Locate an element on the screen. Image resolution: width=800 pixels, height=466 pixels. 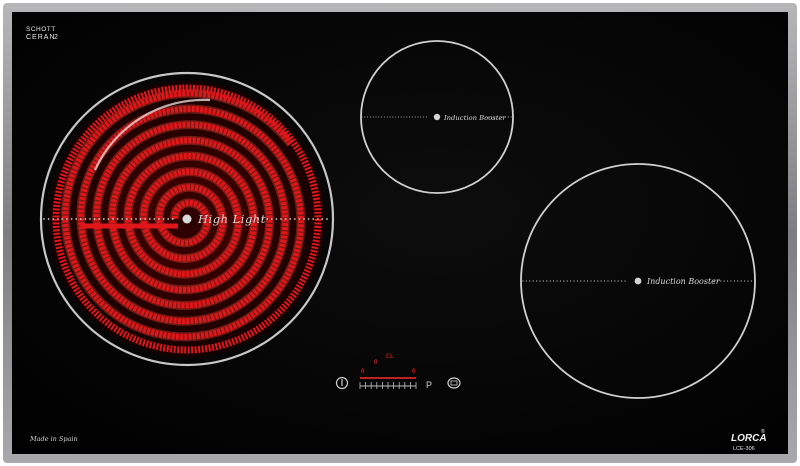
induction-large-label: Induction Booster is located at coordinates (683, 281).